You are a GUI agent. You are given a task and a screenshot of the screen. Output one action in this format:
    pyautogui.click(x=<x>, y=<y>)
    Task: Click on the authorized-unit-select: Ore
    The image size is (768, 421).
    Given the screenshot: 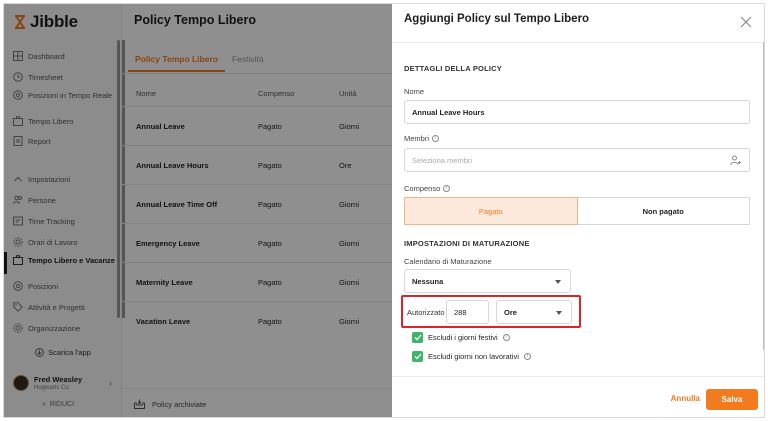 What is the action you would take?
    pyautogui.click(x=534, y=312)
    